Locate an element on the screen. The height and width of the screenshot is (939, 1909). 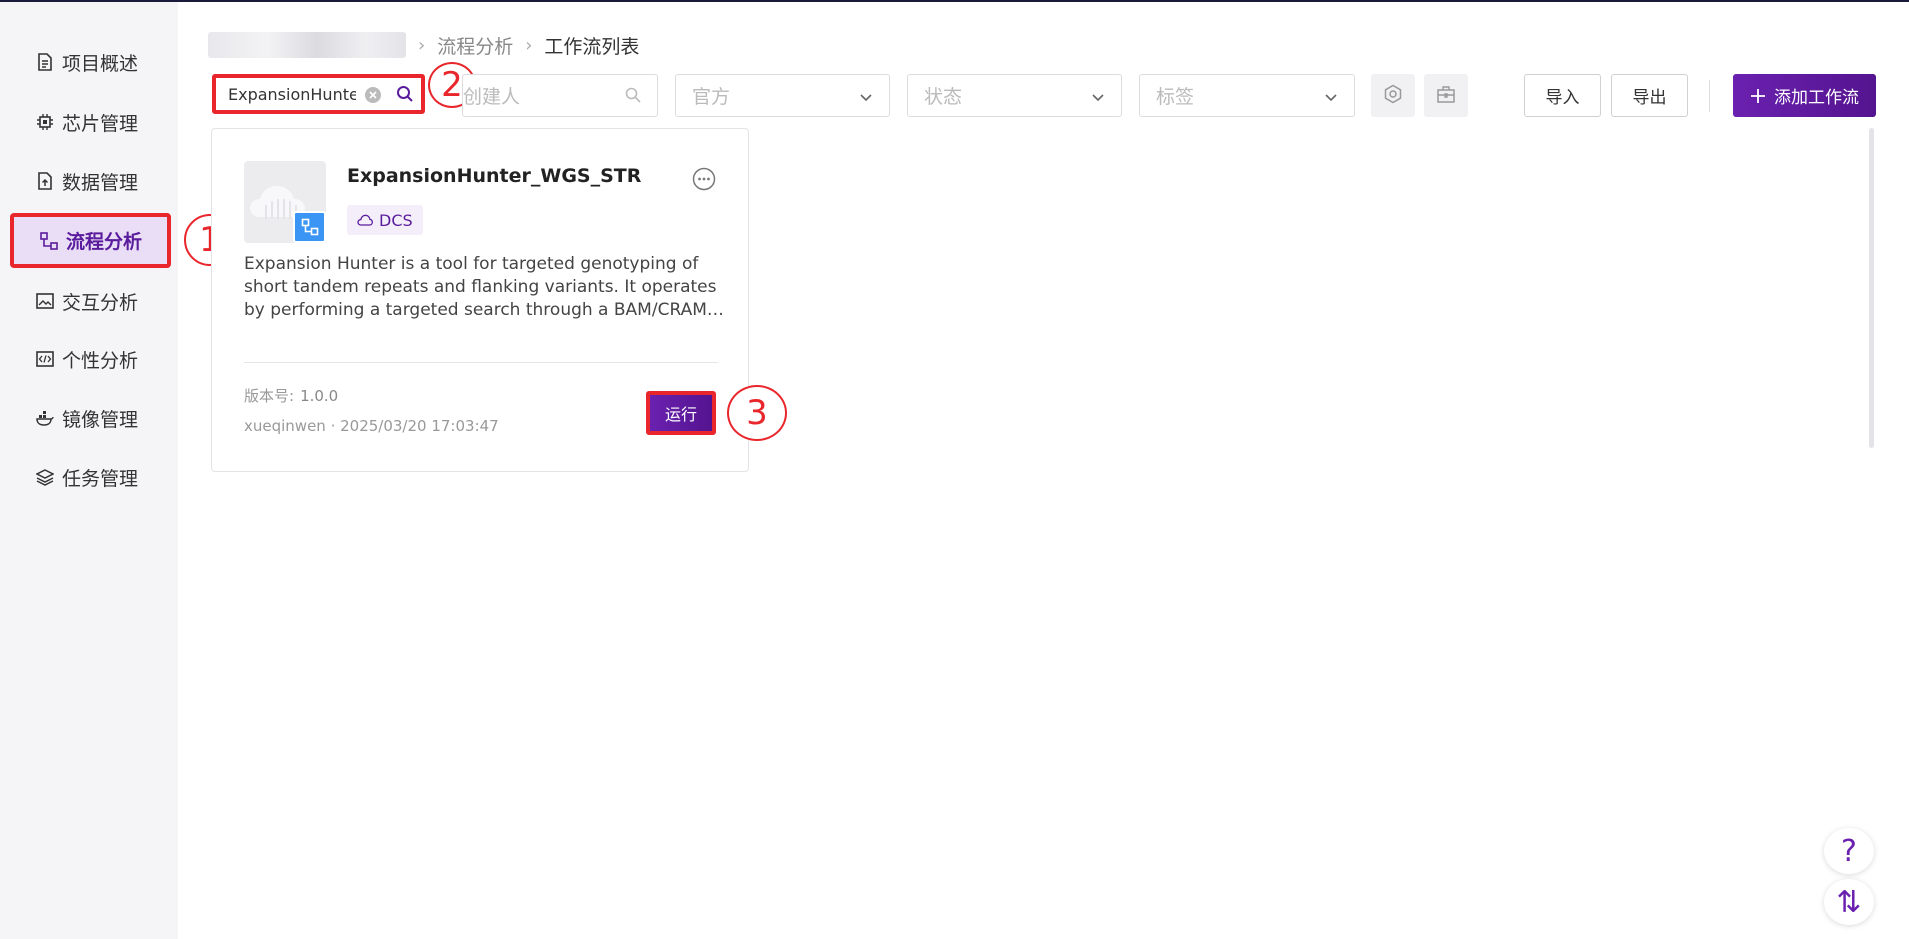
export-button: 导出 is located at coordinates (1649, 95).